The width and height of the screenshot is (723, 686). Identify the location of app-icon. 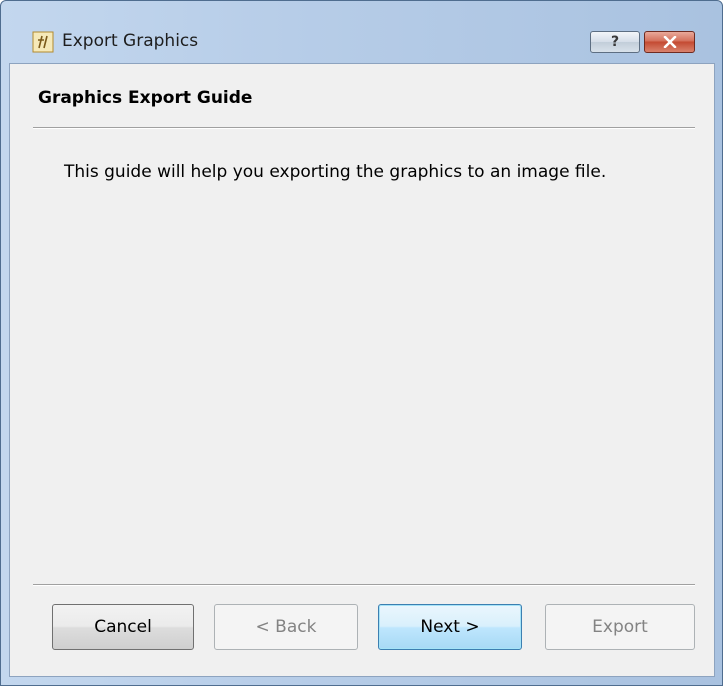
(43, 42).